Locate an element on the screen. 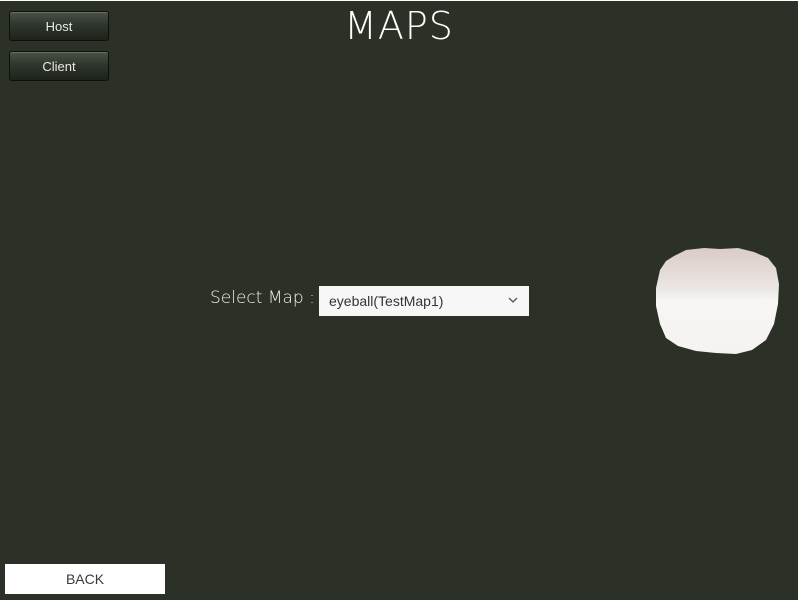 The image size is (798, 600). back-button: BACK is located at coordinates (85, 579).